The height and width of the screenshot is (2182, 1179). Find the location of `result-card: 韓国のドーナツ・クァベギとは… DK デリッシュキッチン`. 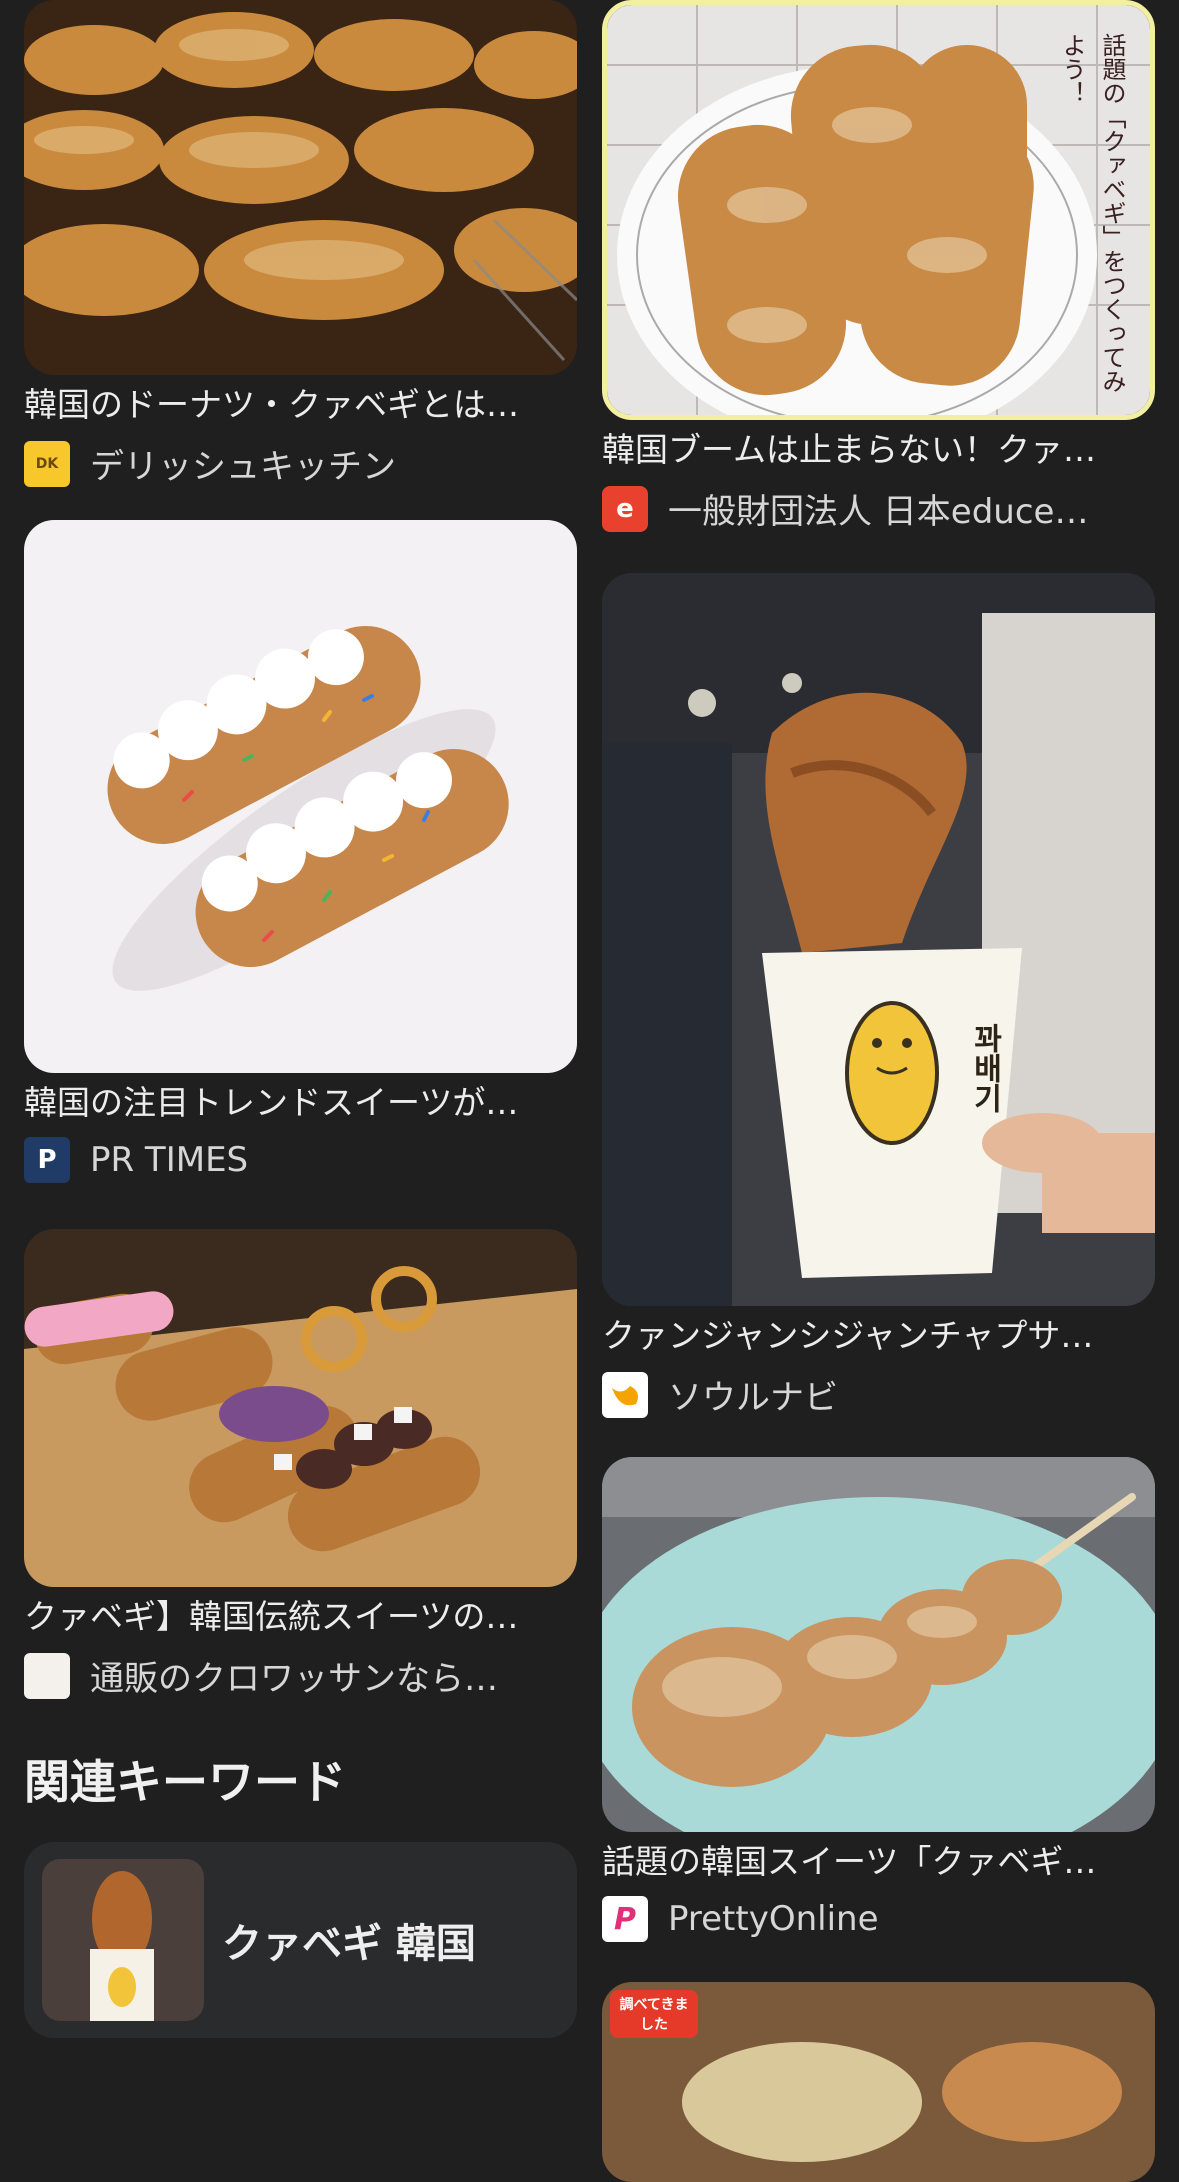

result-card: 韓国のドーナツ・クァベギとは… DK デリッシュキッチン is located at coordinates (300, 244).